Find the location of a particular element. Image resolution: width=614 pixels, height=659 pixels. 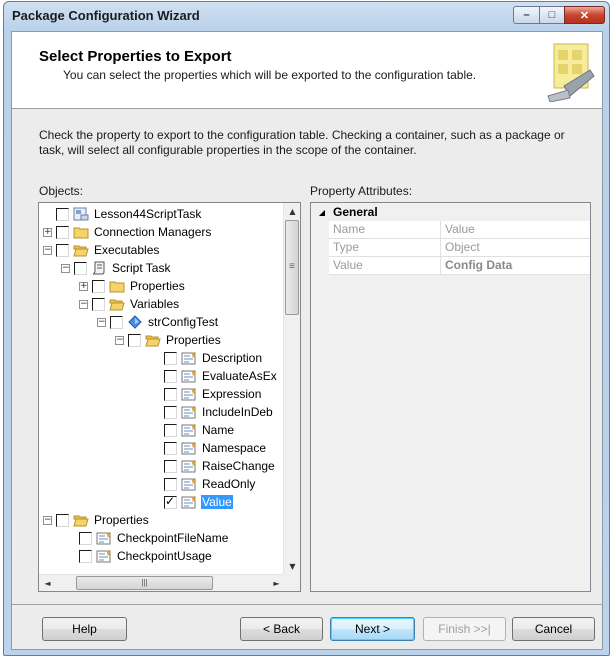

tree-node-label: strConfigTest is located at coordinates (183, 322).